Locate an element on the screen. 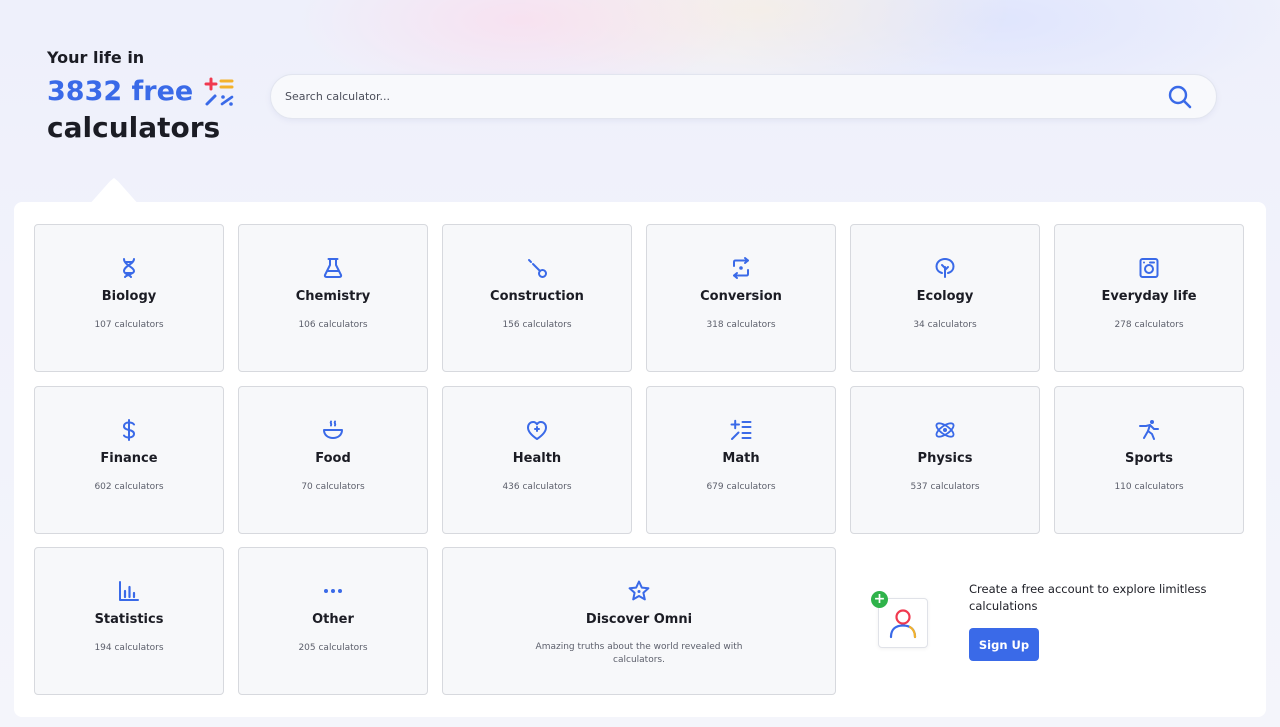 The height and width of the screenshot is (727, 1280). category-card-physics: Physics 537 calculators is located at coordinates (945, 460).